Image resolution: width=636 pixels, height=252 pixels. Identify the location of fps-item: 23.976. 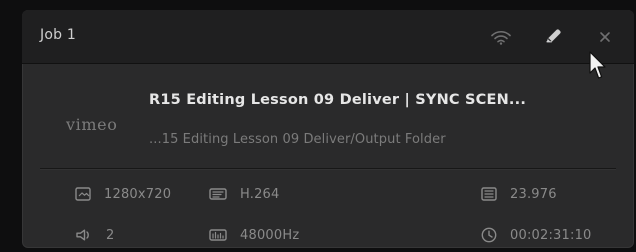
(518, 194).